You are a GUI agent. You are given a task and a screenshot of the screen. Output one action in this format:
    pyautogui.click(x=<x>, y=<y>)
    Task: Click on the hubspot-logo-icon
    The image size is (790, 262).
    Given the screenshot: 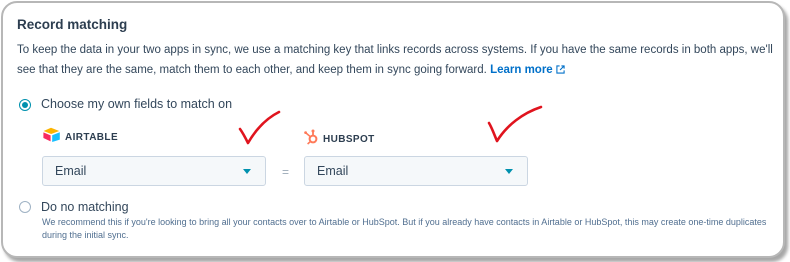 What is the action you would take?
    pyautogui.click(x=311, y=139)
    